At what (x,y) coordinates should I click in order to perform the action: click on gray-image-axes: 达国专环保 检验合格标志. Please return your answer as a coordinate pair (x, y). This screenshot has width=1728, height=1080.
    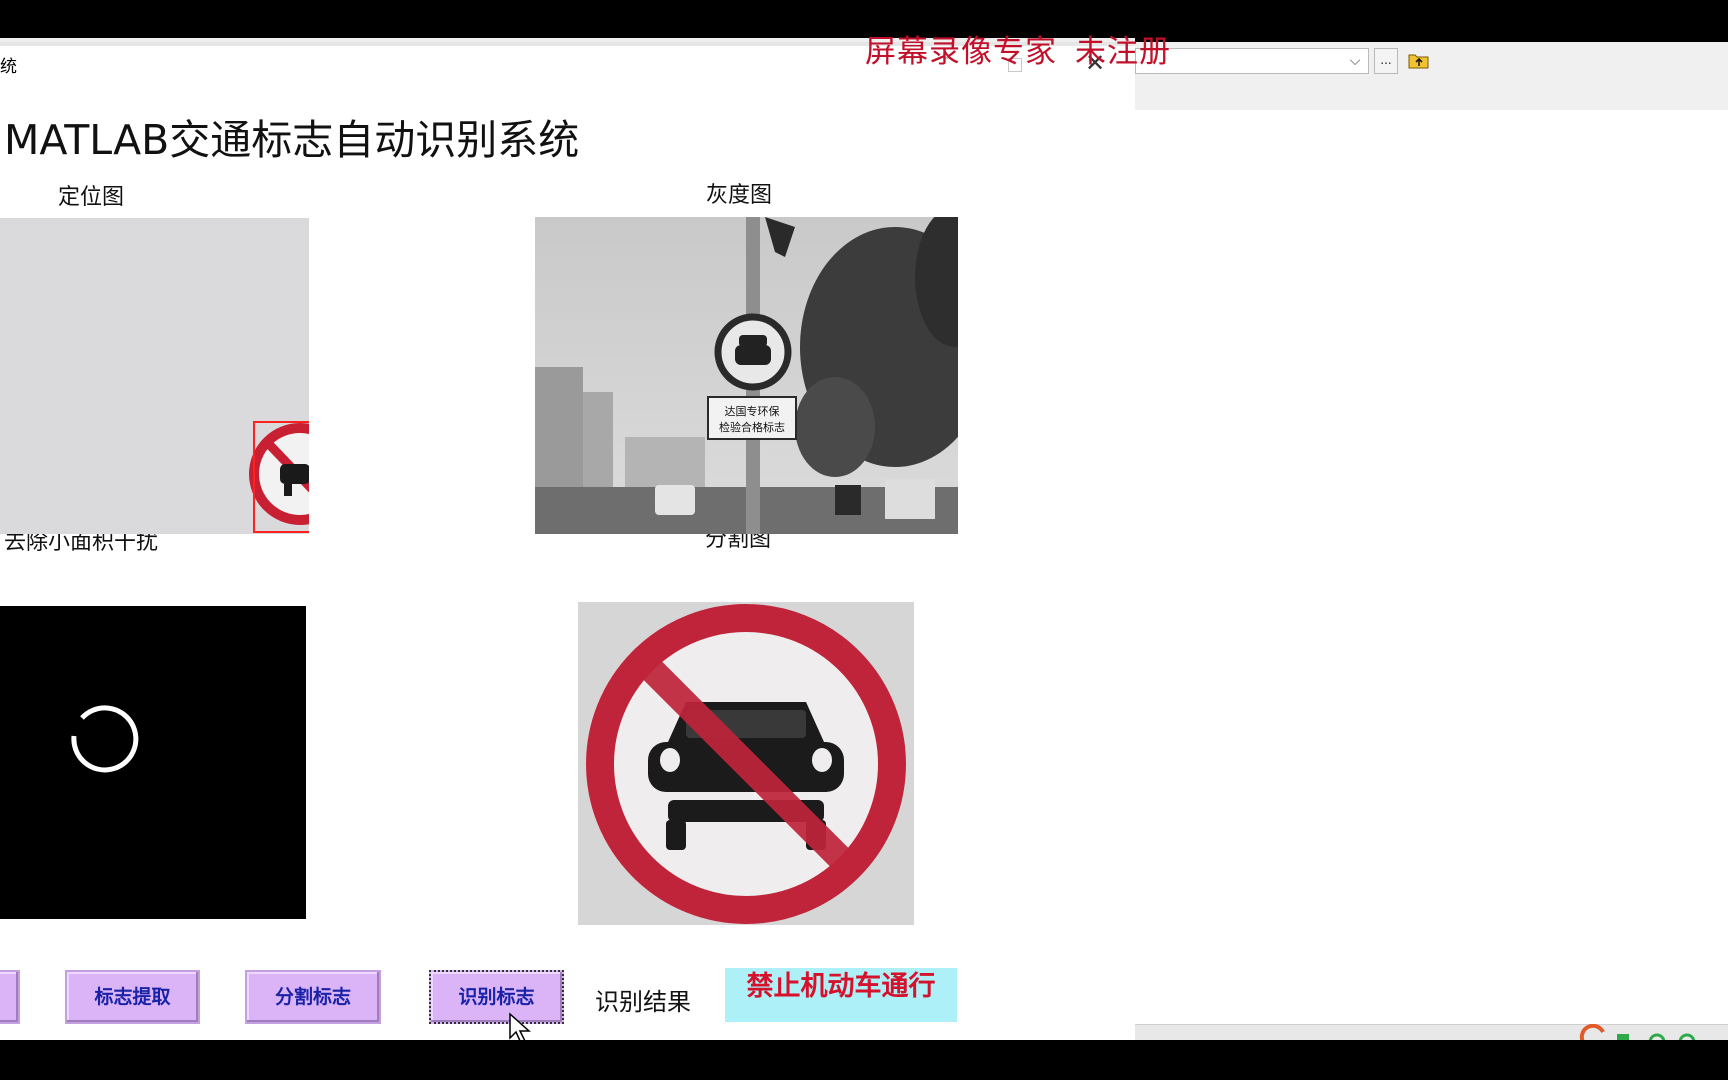
    Looking at the image, I should click on (746, 375).